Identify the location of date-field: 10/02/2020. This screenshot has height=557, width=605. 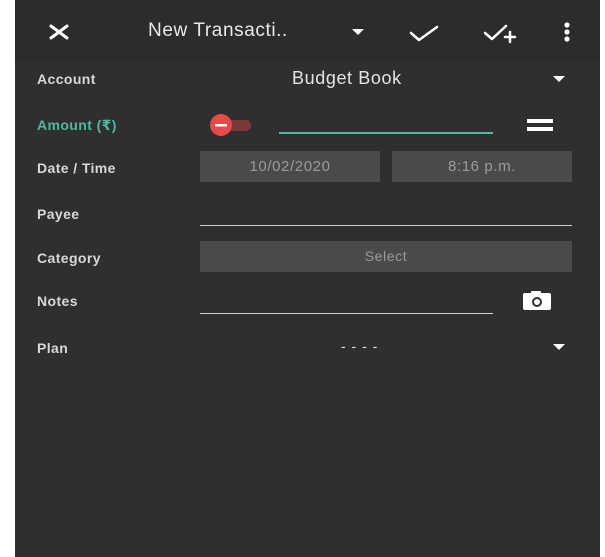
(290, 166).